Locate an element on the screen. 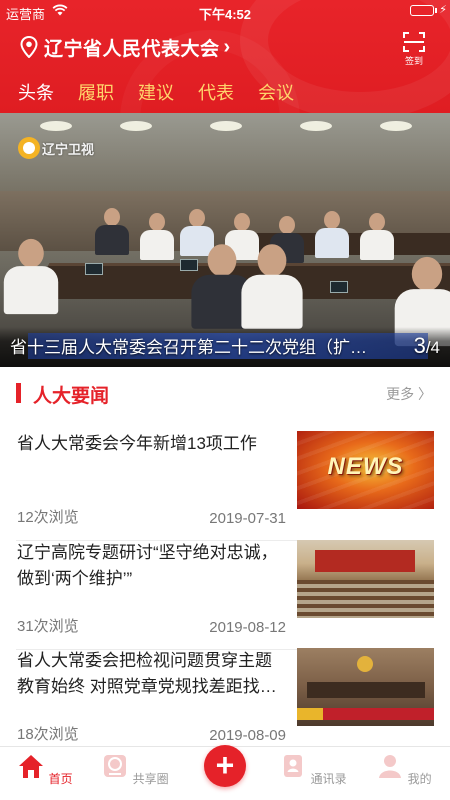  news-headline: 辽宁高院专题研讨“坚守绝对忠诚，做到‘两个维护’” is located at coordinates (147, 565).